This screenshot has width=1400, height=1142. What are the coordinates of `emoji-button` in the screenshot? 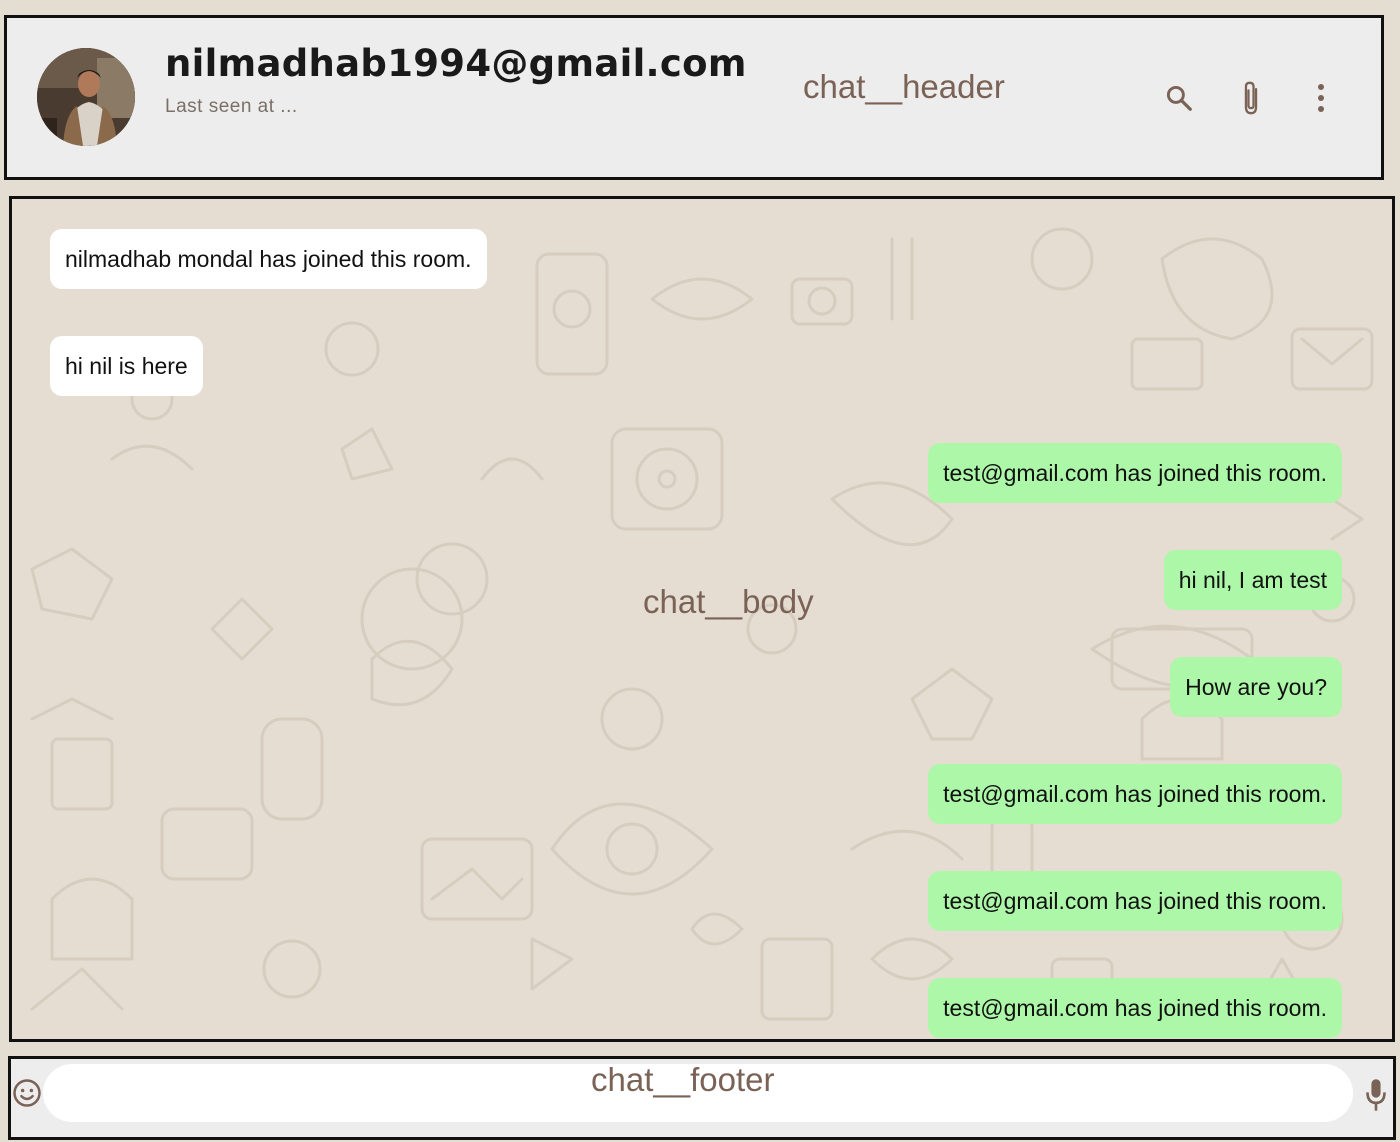 It's located at (27, 1093).